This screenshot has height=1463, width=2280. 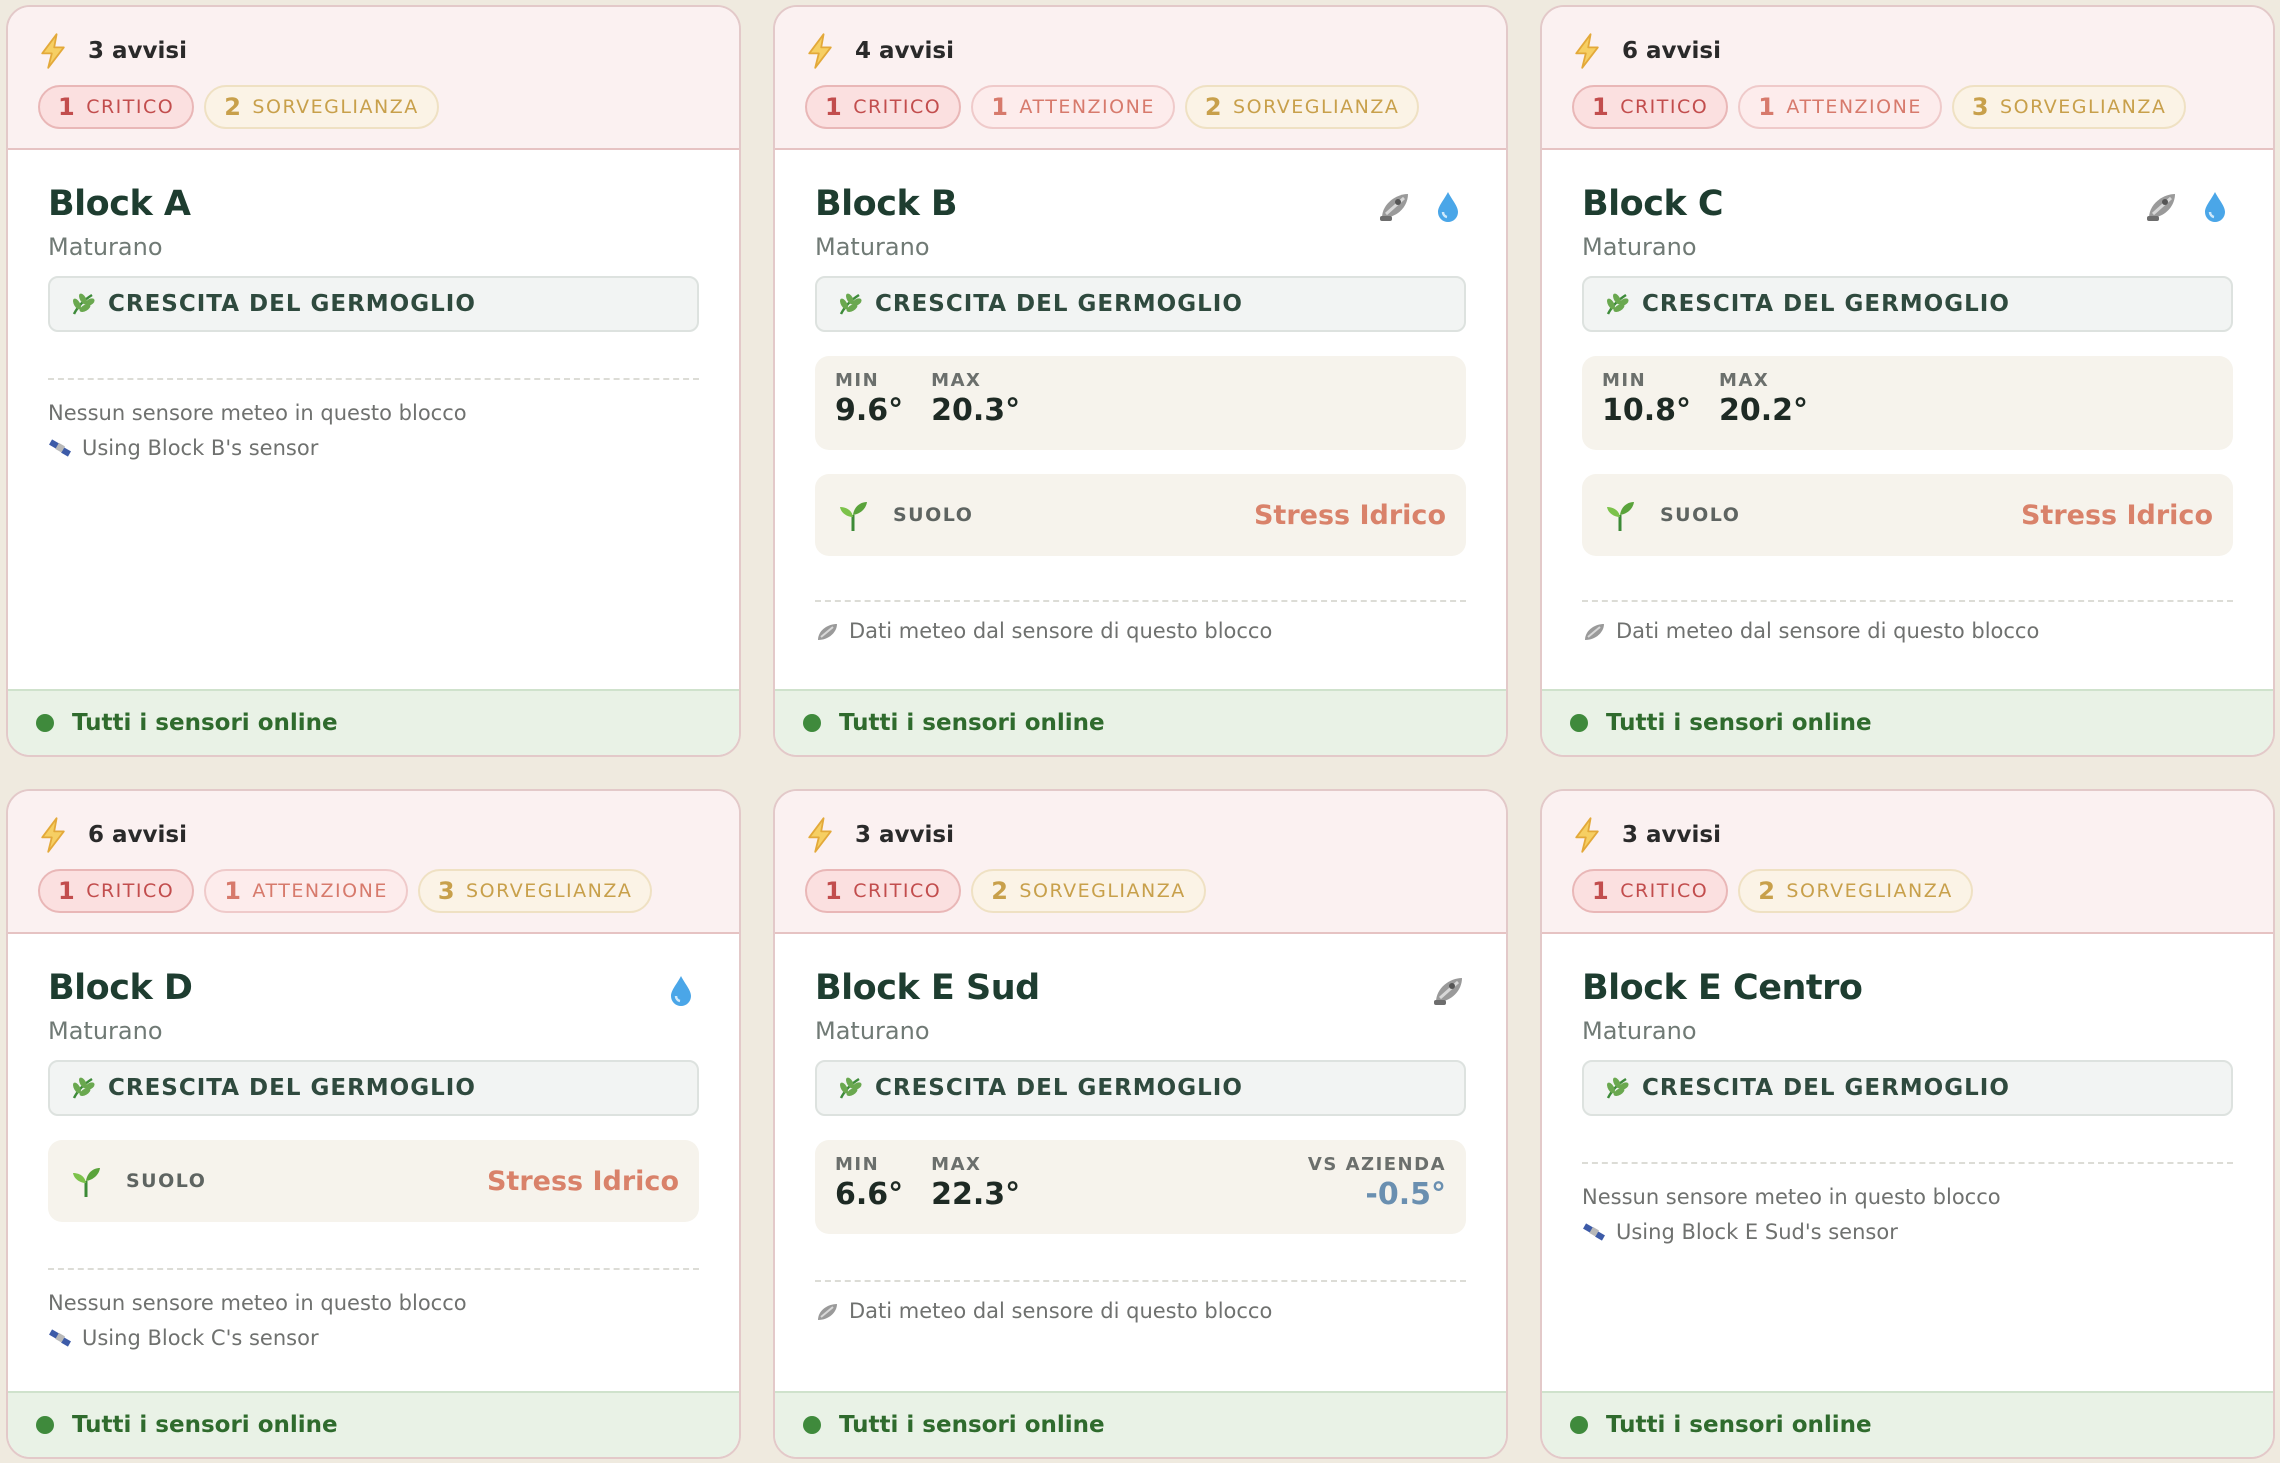 What do you see at coordinates (1907, 862) in the screenshot?
I see `alerts-header: 3 avvisi 1 CRITICO 2 SORVEGLIANZA` at bounding box center [1907, 862].